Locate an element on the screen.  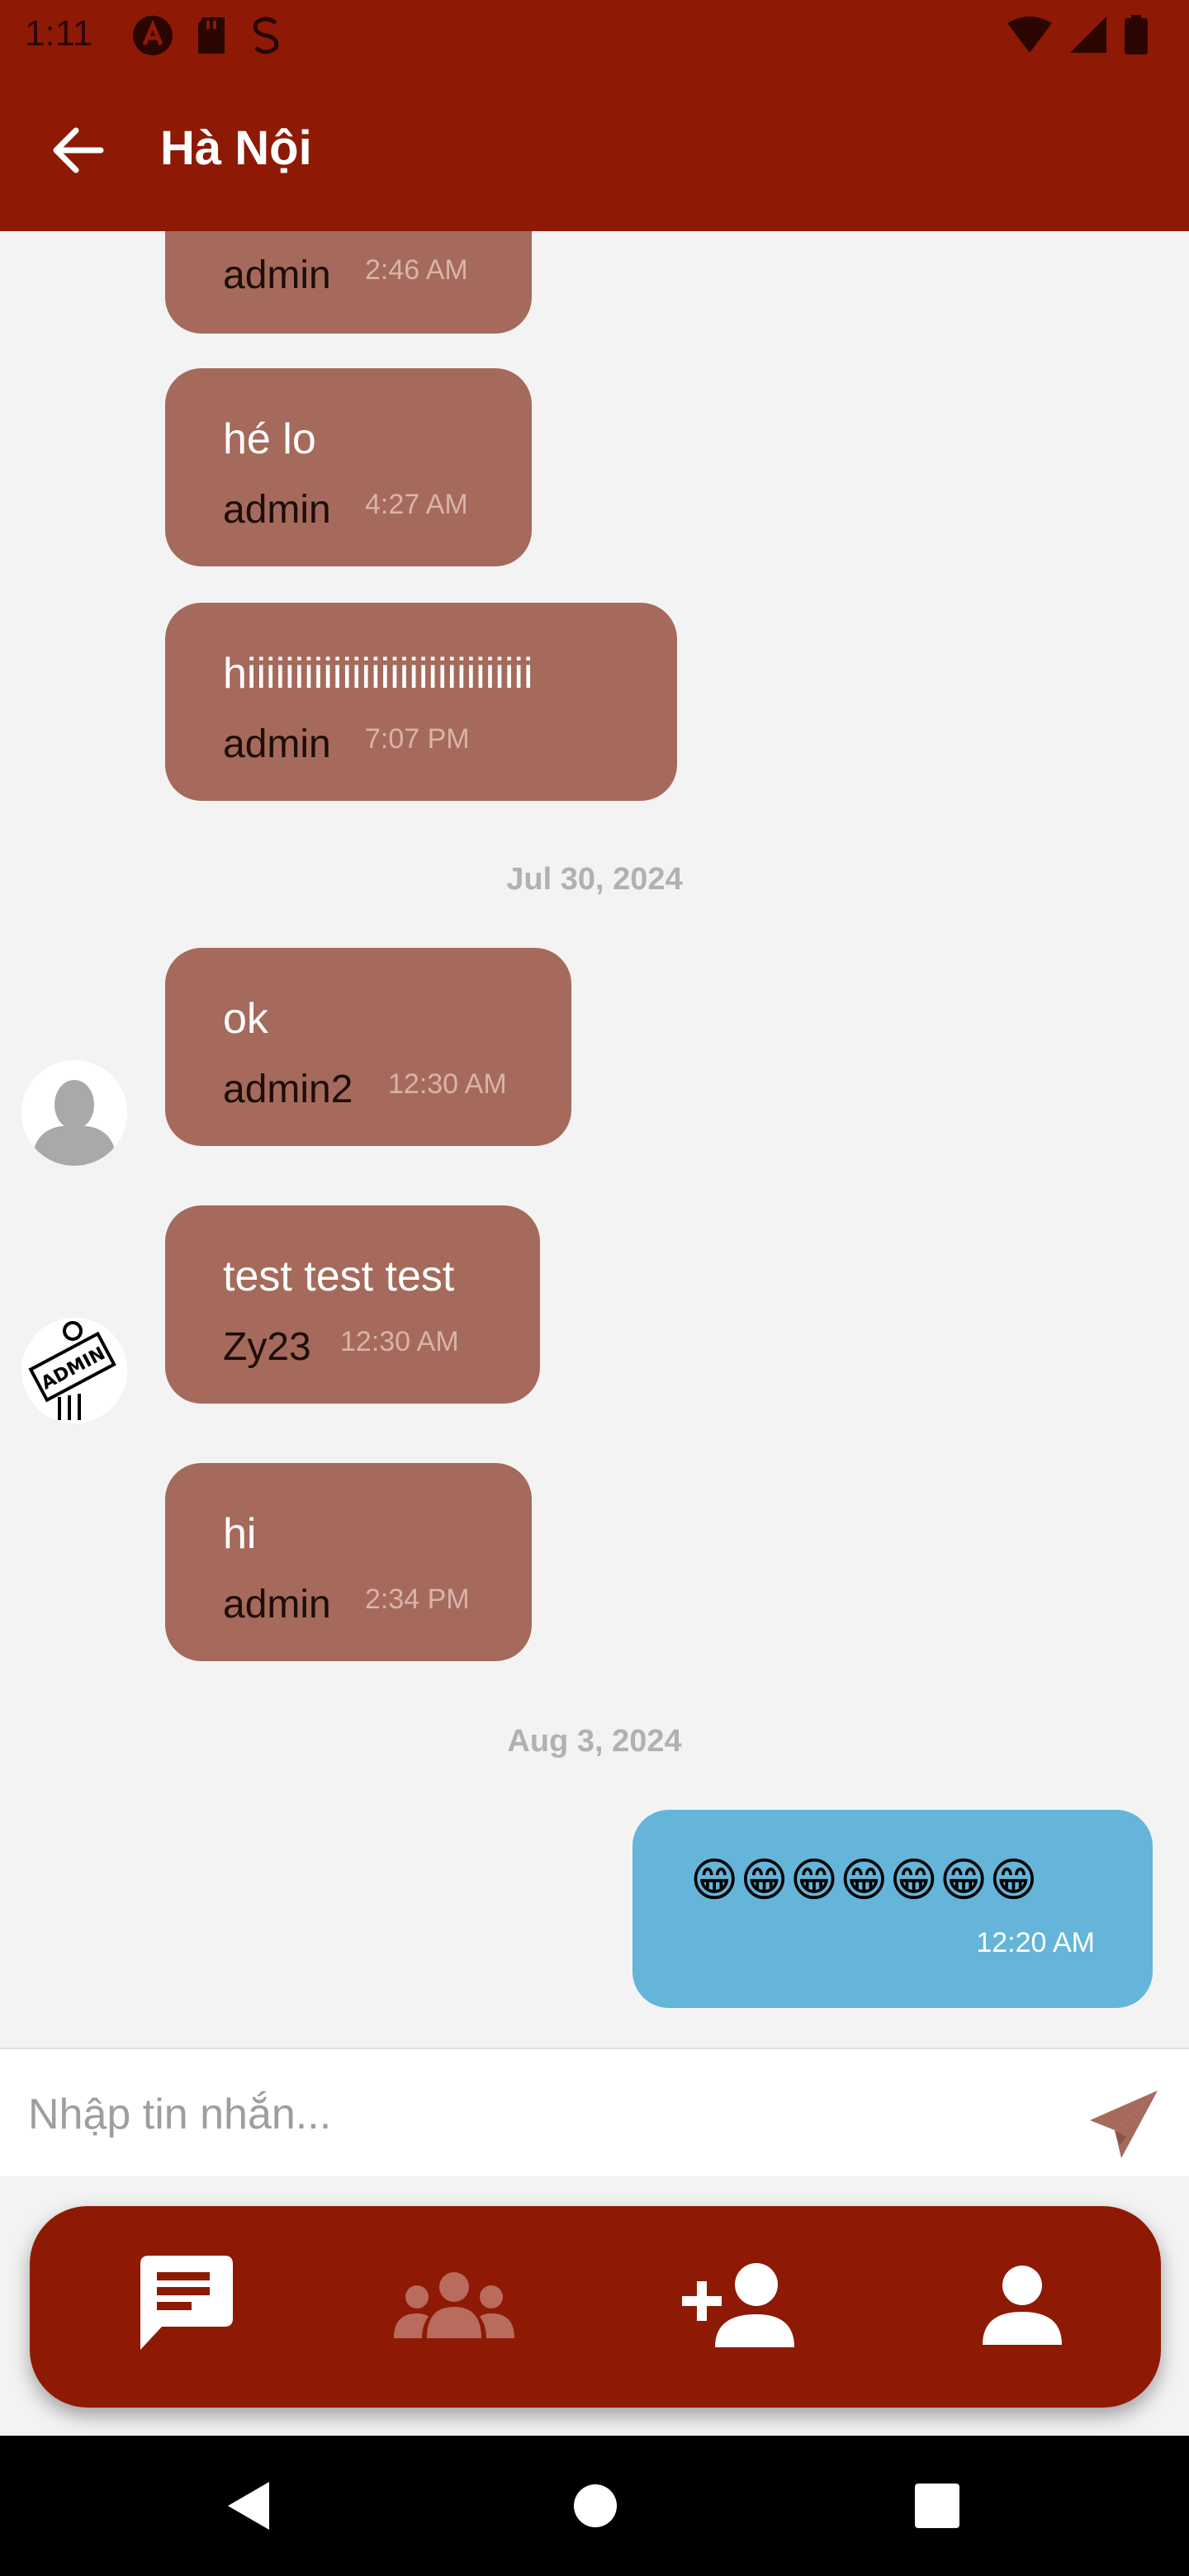
nav-chats is located at coordinates (183, 2305).